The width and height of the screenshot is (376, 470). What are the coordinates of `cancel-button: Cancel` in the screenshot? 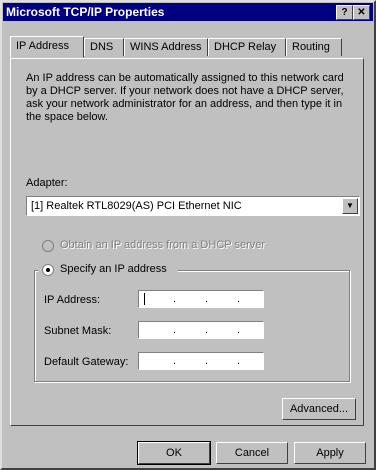 It's located at (252, 453).